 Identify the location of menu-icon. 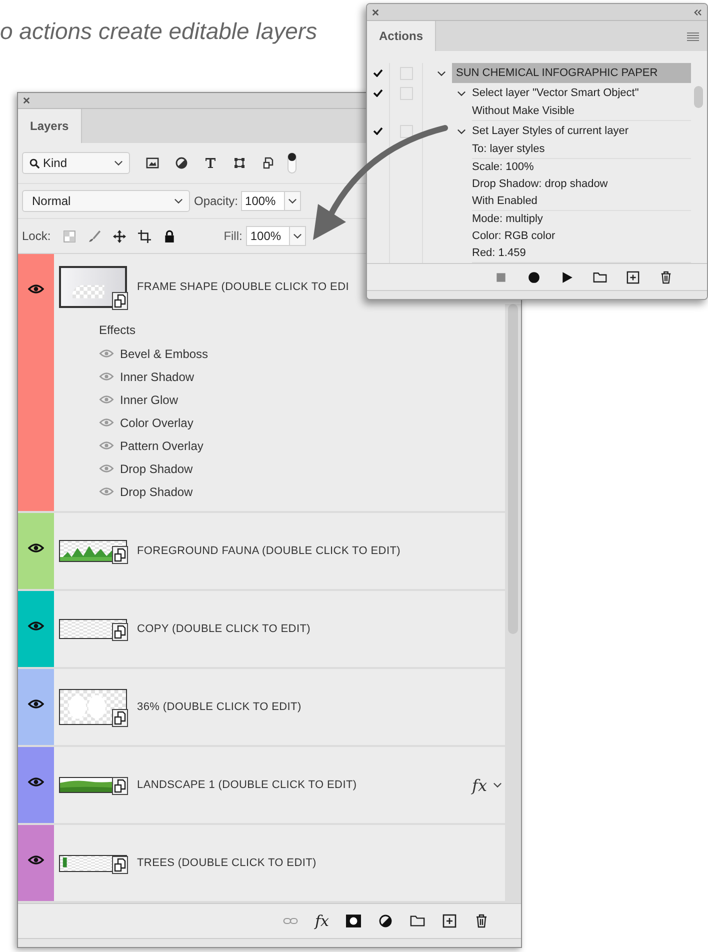
(693, 36).